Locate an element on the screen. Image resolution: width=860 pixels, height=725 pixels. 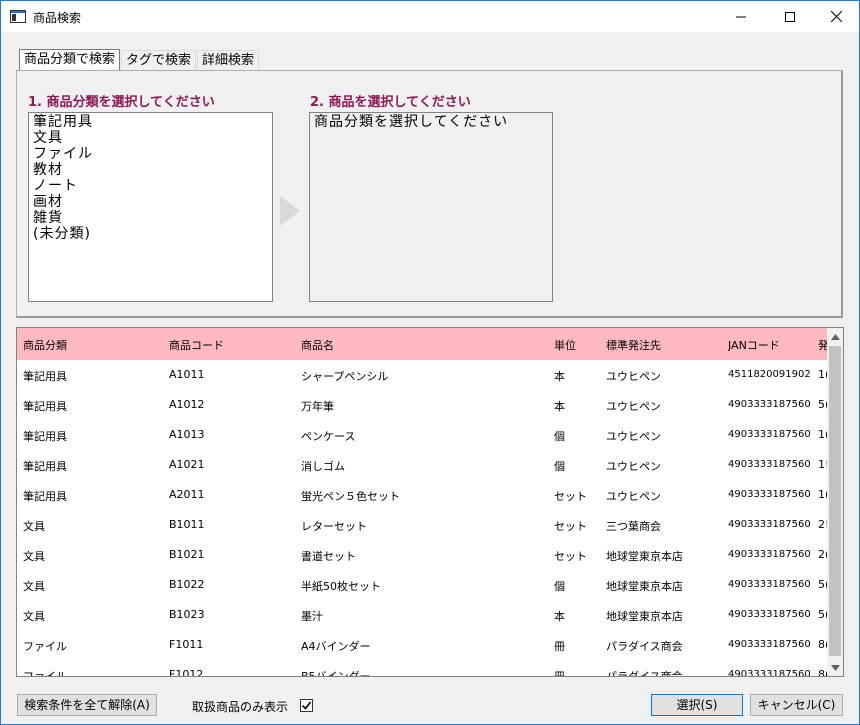
vertical-scrollbar is located at coordinates (835, 502).